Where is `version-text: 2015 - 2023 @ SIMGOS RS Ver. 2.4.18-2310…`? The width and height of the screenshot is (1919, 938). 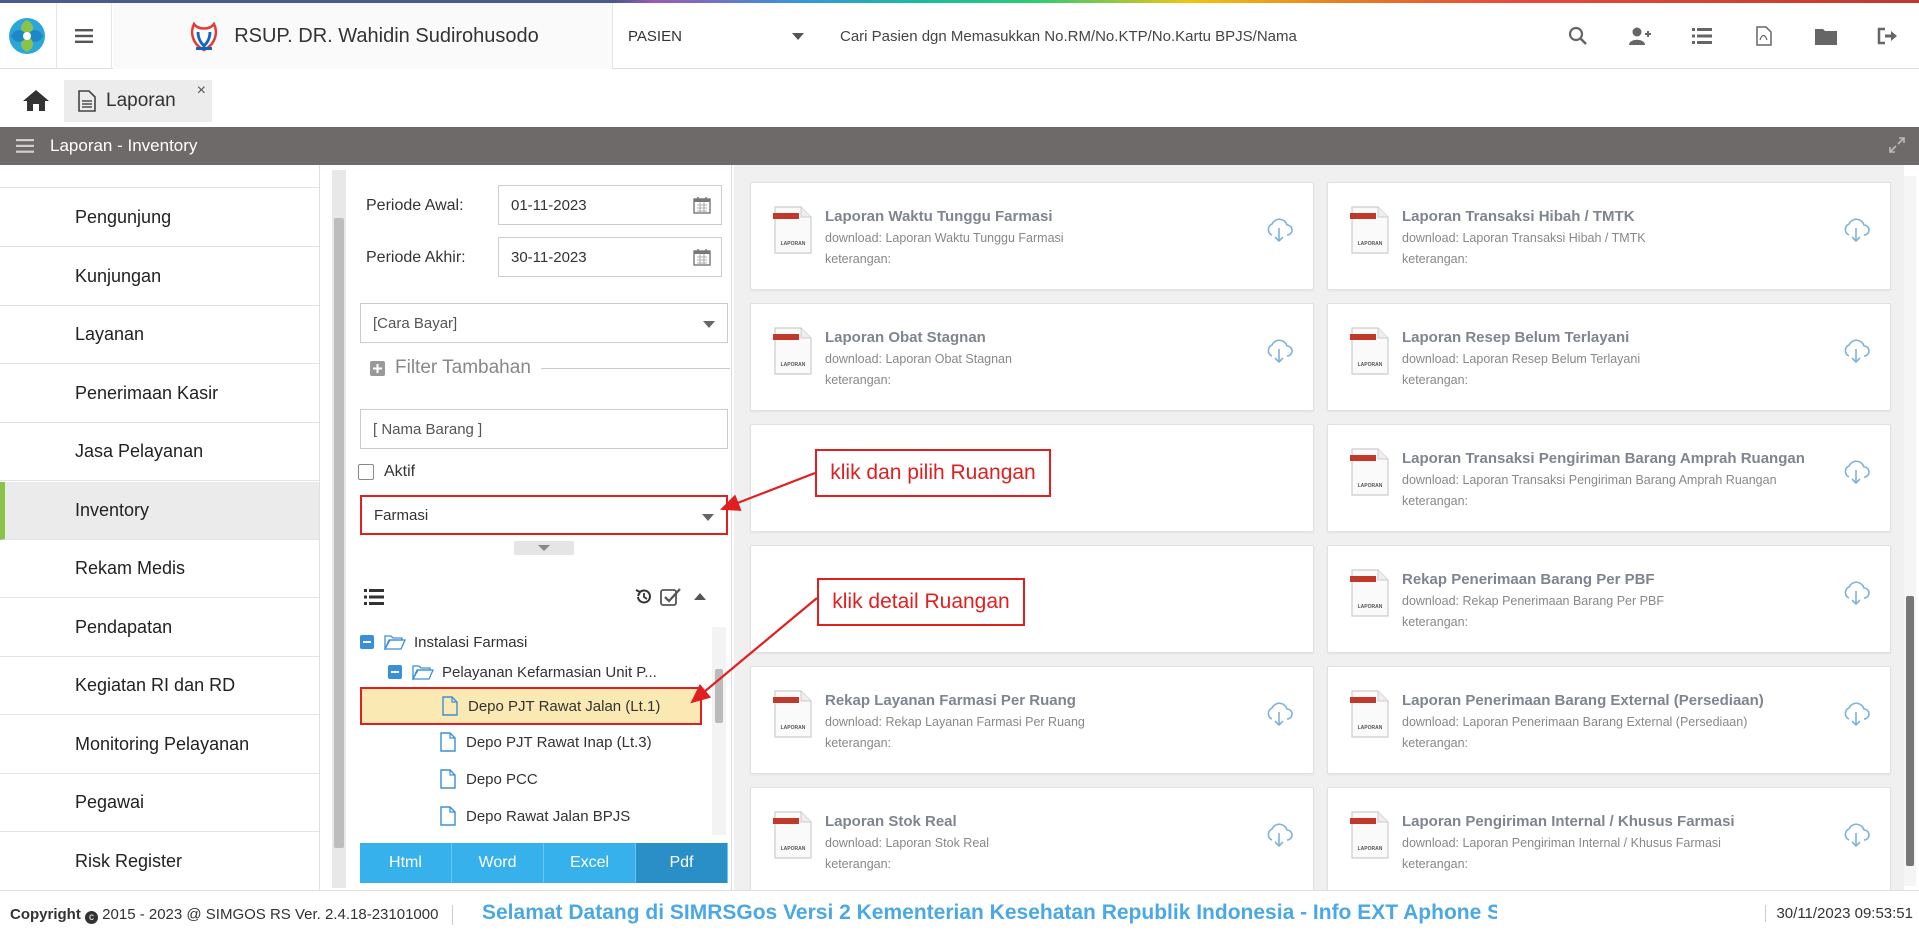
version-text: 2015 - 2023 @ SIMGOS RS Ver. 2.4.18-2310… is located at coordinates (270, 914).